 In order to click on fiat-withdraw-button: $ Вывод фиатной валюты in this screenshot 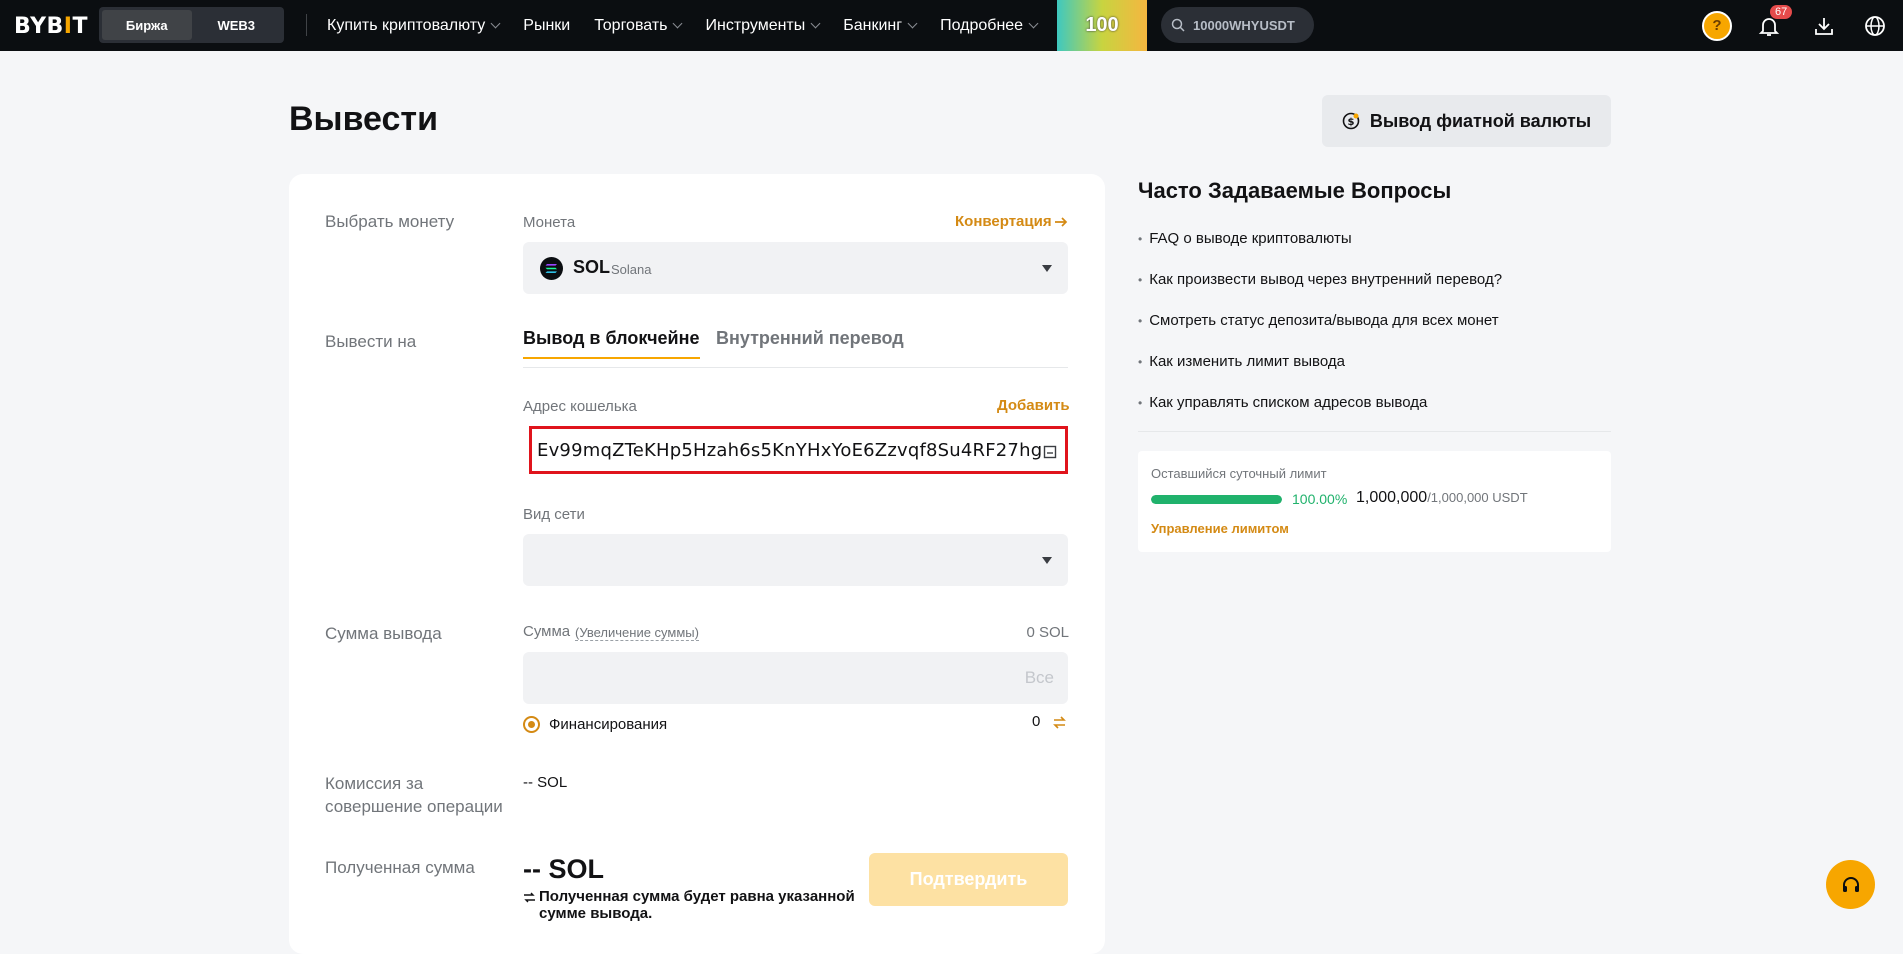, I will do `click(1466, 121)`.